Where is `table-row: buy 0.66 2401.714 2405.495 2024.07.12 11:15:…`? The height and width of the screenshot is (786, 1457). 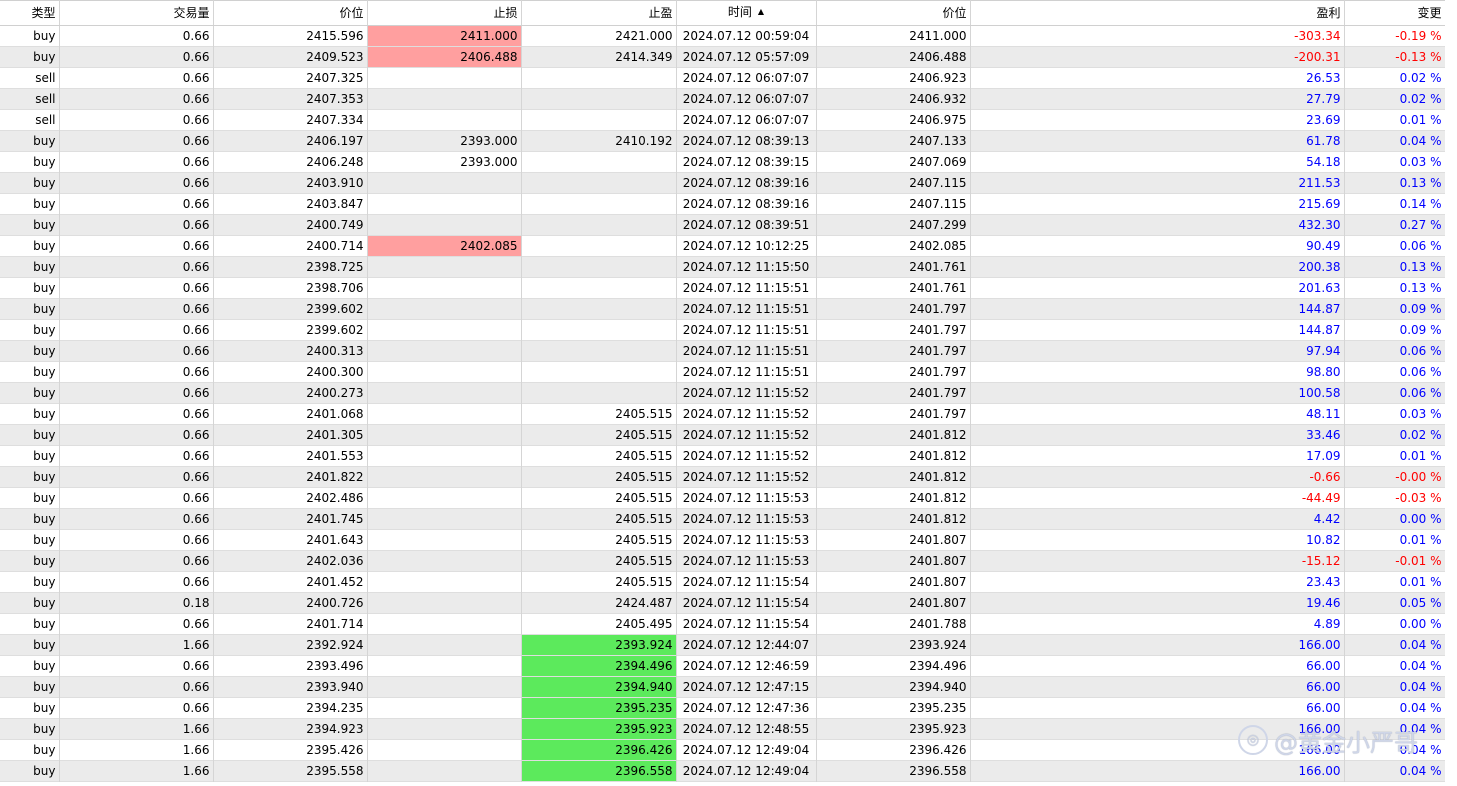 table-row: buy 0.66 2401.714 2405.495 2024.07.12 11:15:… is located at coordinates (723, 624).